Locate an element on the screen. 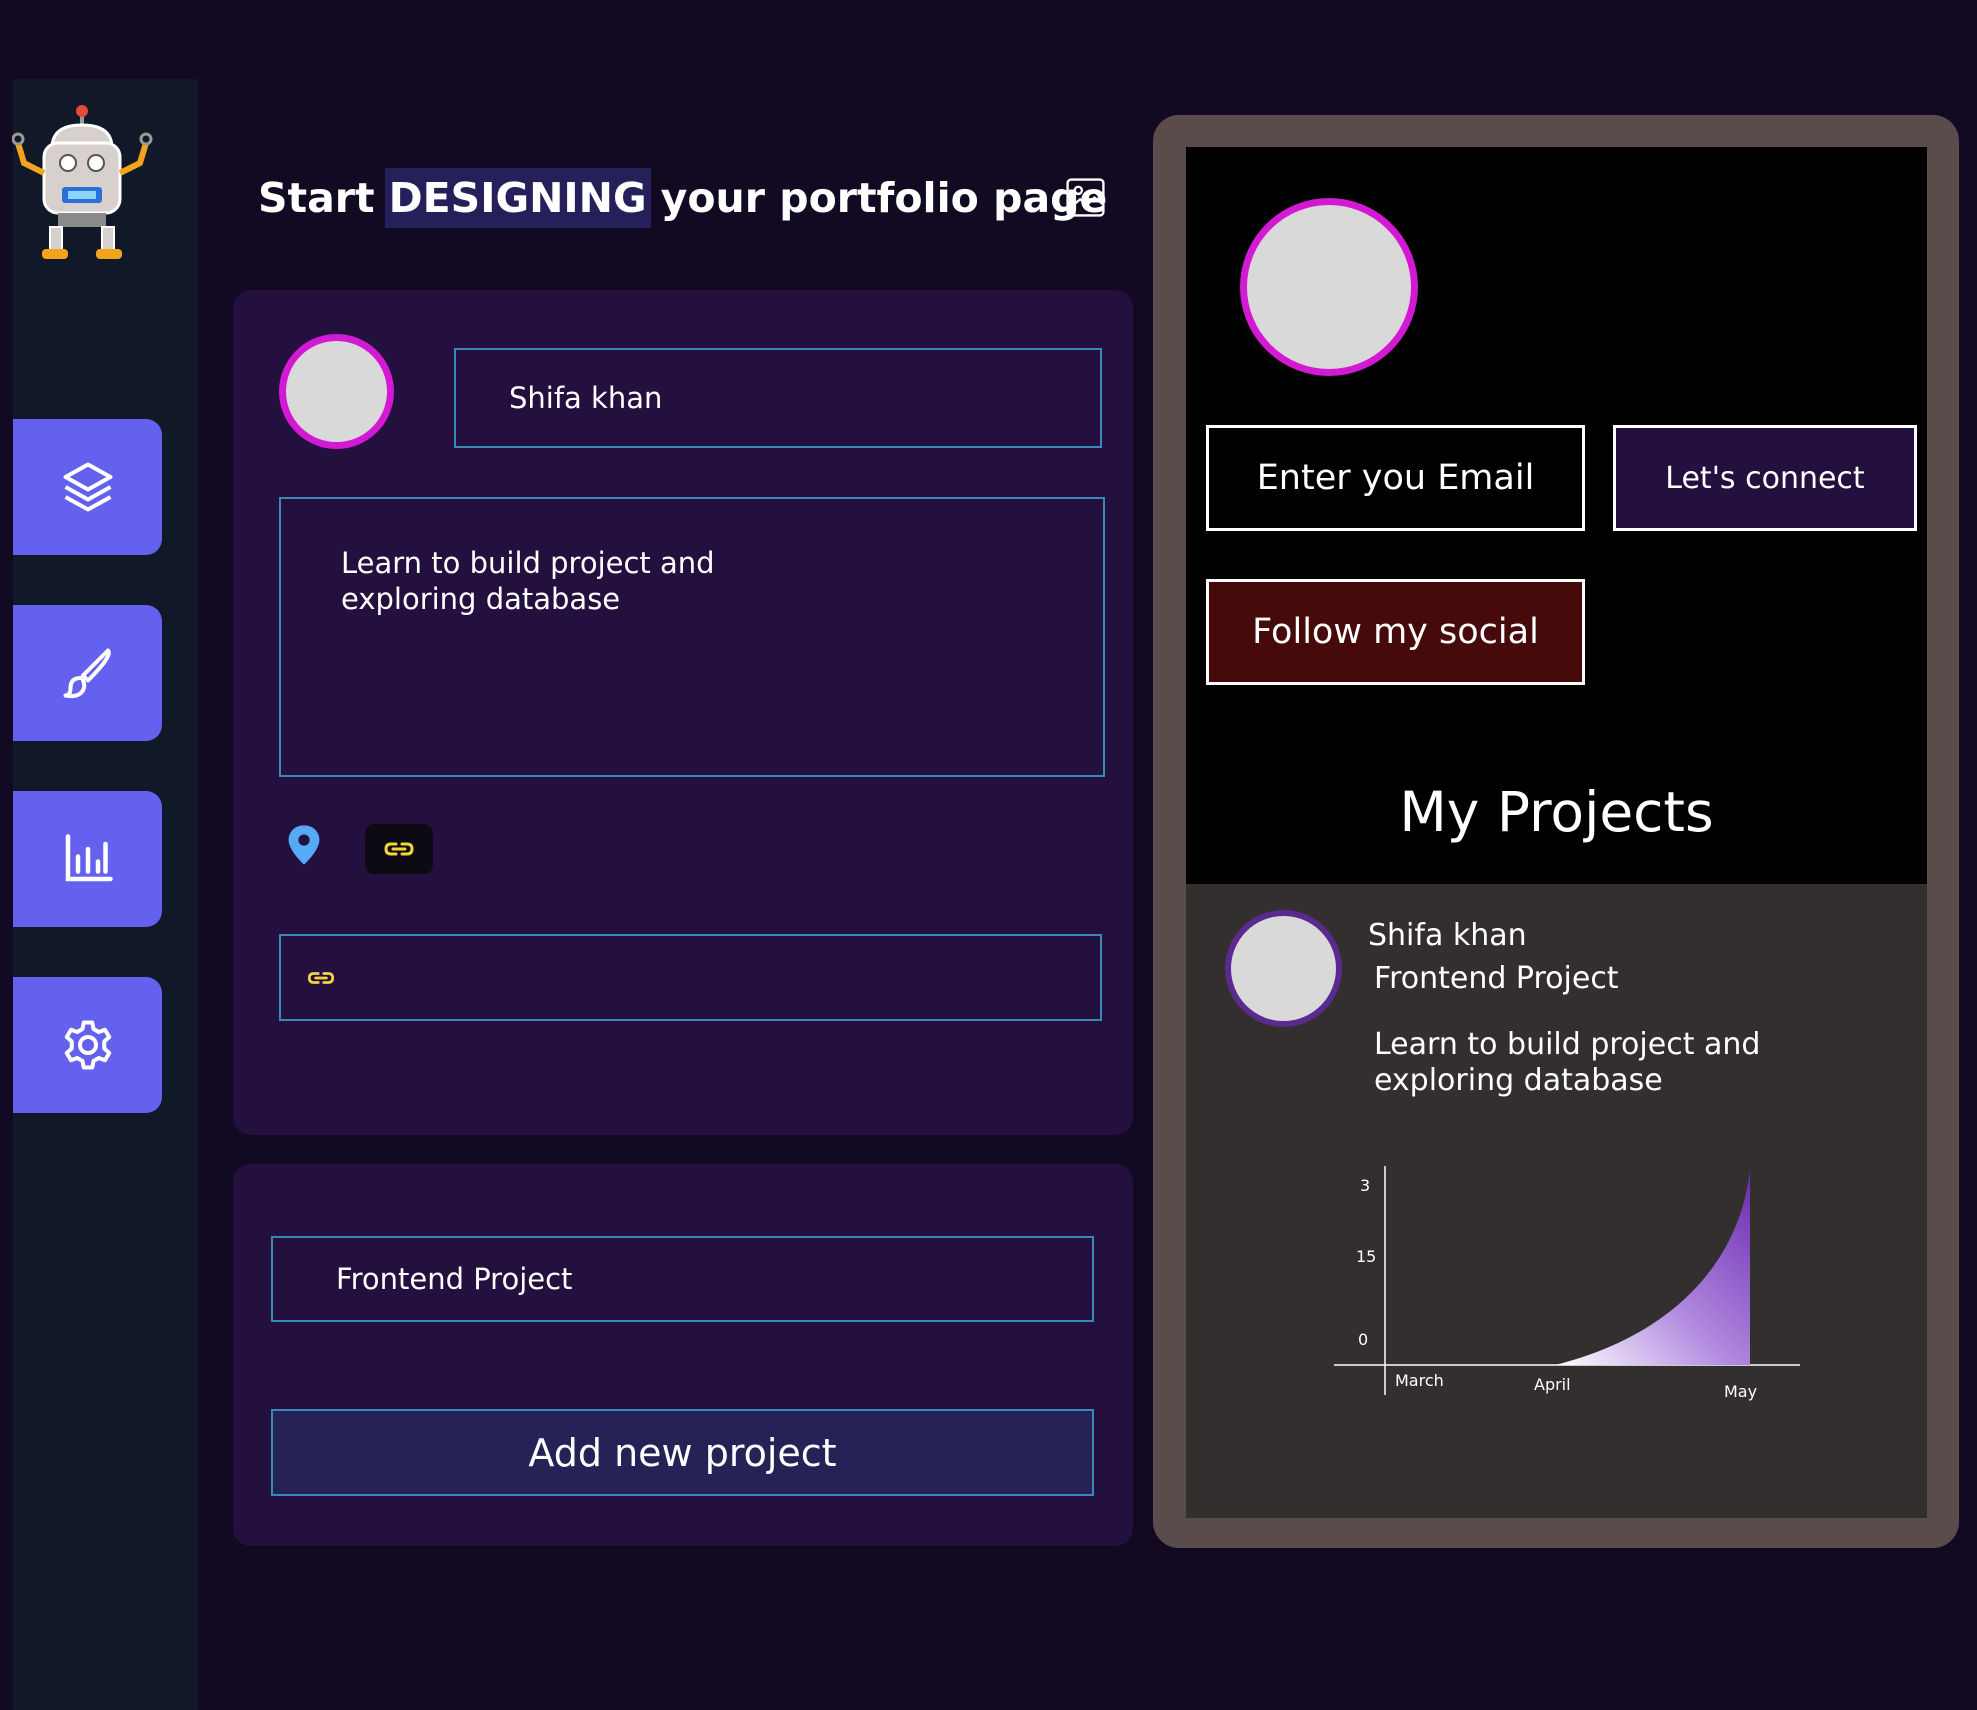 The width and height of the screenshot is (1977, 1710). robot-logo-icon is located at coordinates (87, 183).